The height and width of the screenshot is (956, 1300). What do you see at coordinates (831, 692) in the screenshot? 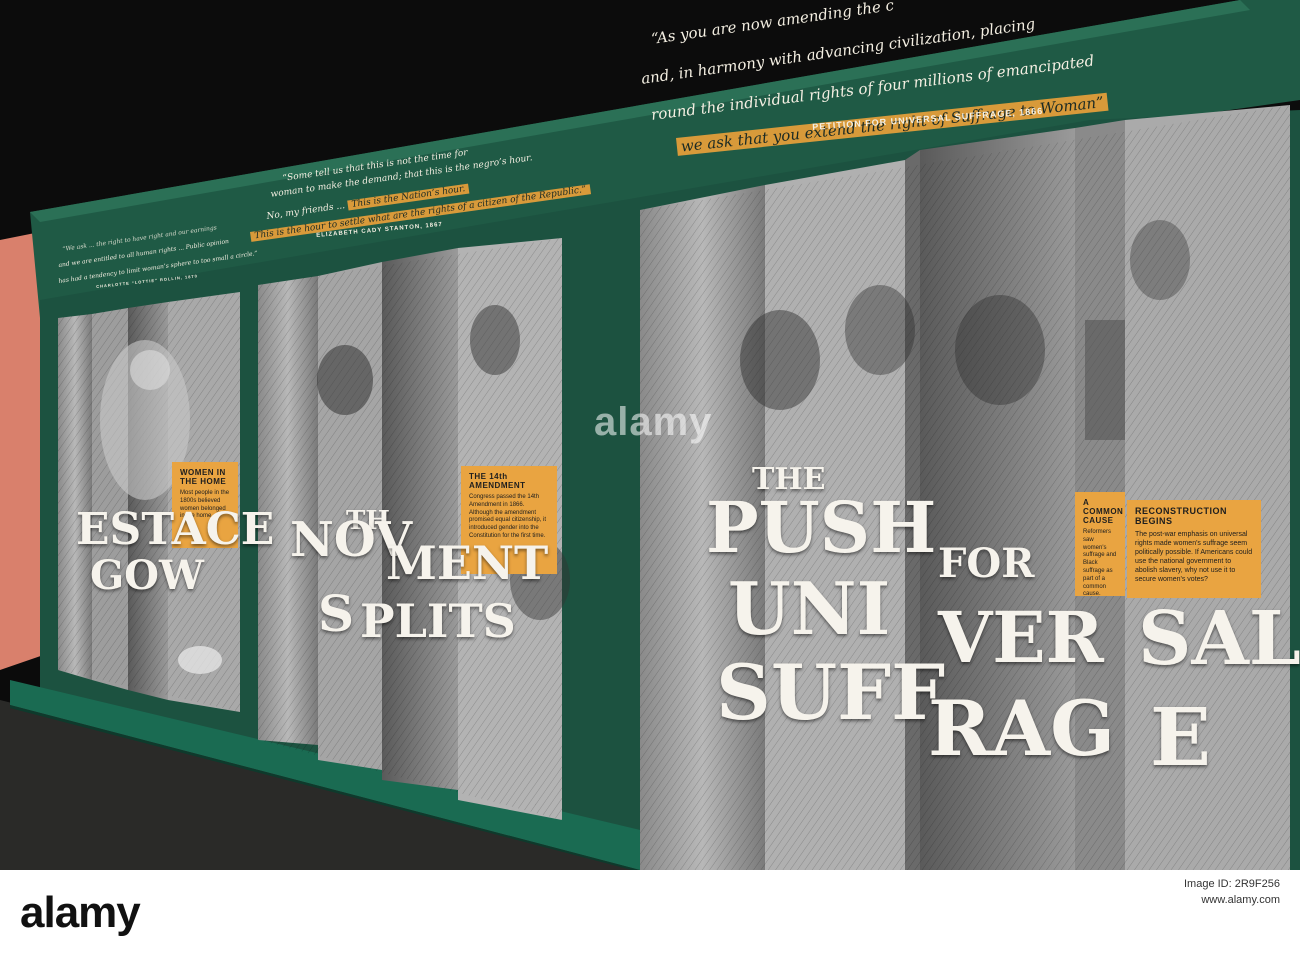
I see `headline-suff: SUFF` at bounding box center [831, 692].